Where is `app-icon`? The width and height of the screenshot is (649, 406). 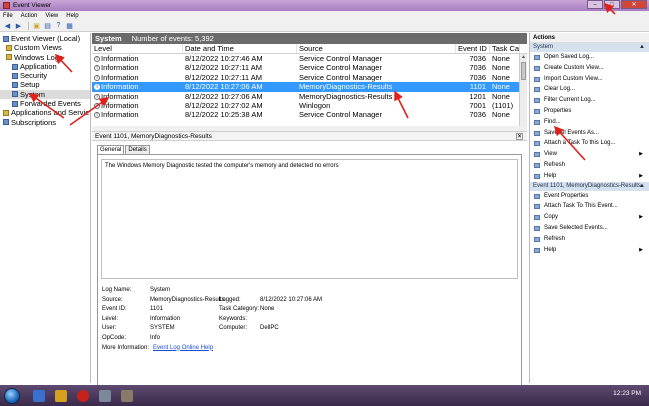 app-icon is located at coordinates (105, 395).